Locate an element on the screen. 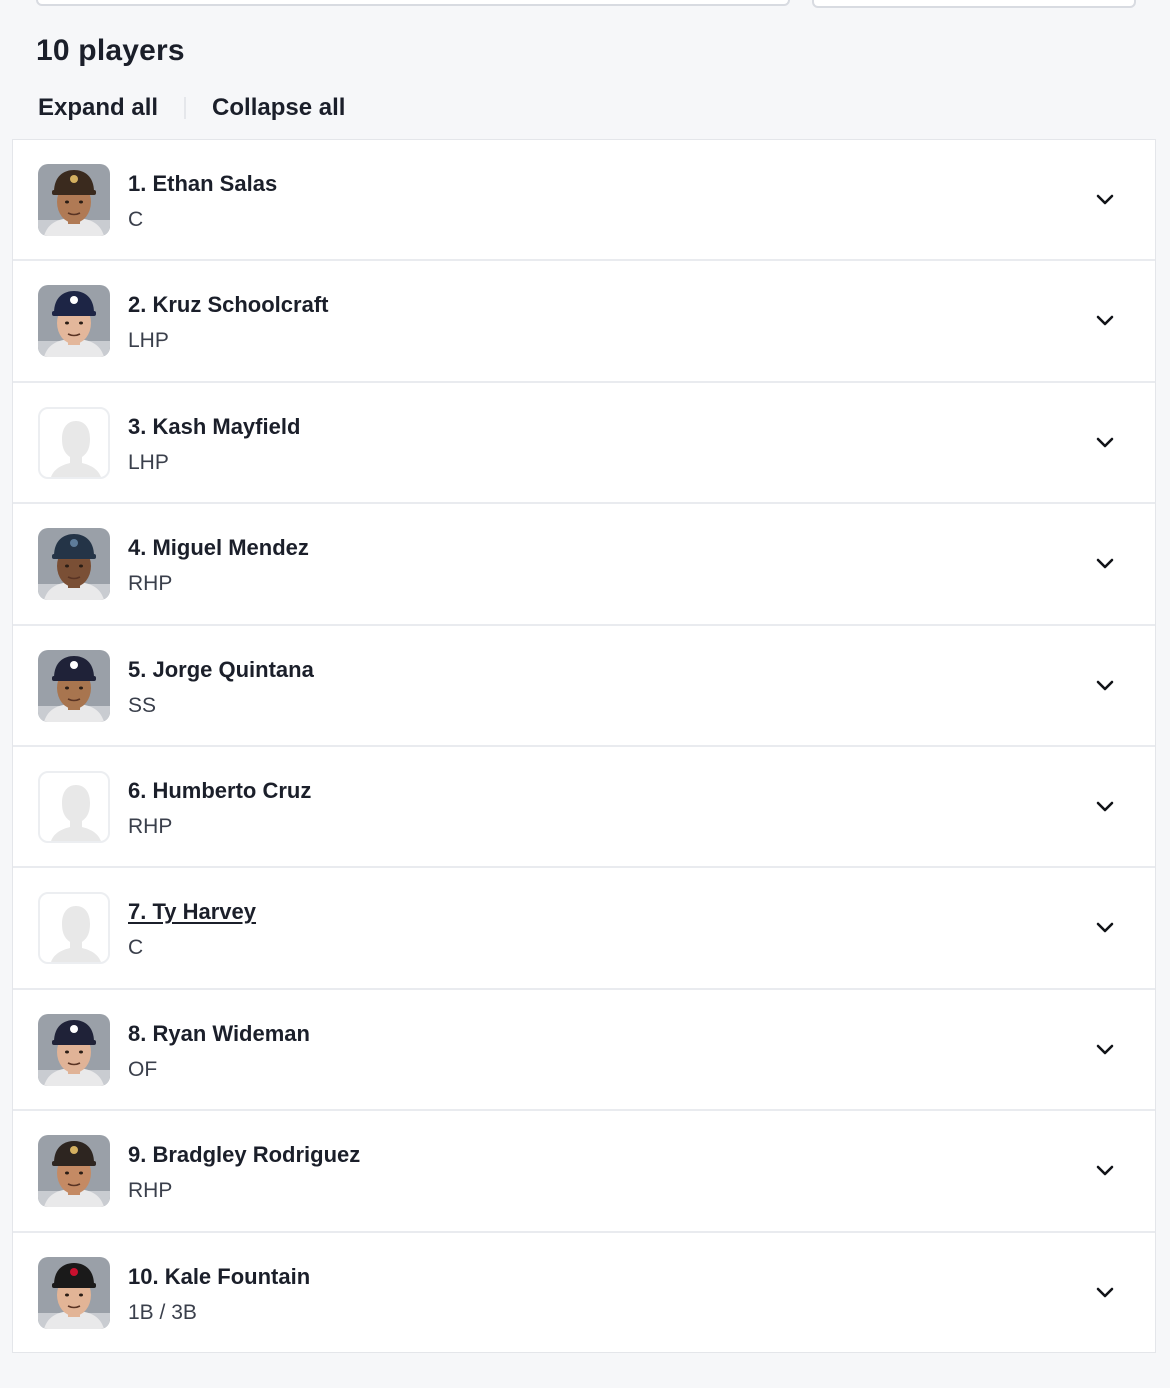  player-row: 10. Kale Fountain 1B / 3B is located at coordinates (584, 1293).